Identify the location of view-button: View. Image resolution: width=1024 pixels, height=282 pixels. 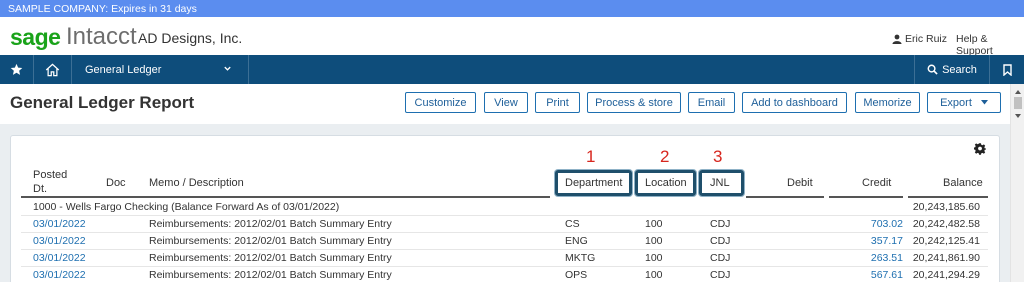
(506, 102).